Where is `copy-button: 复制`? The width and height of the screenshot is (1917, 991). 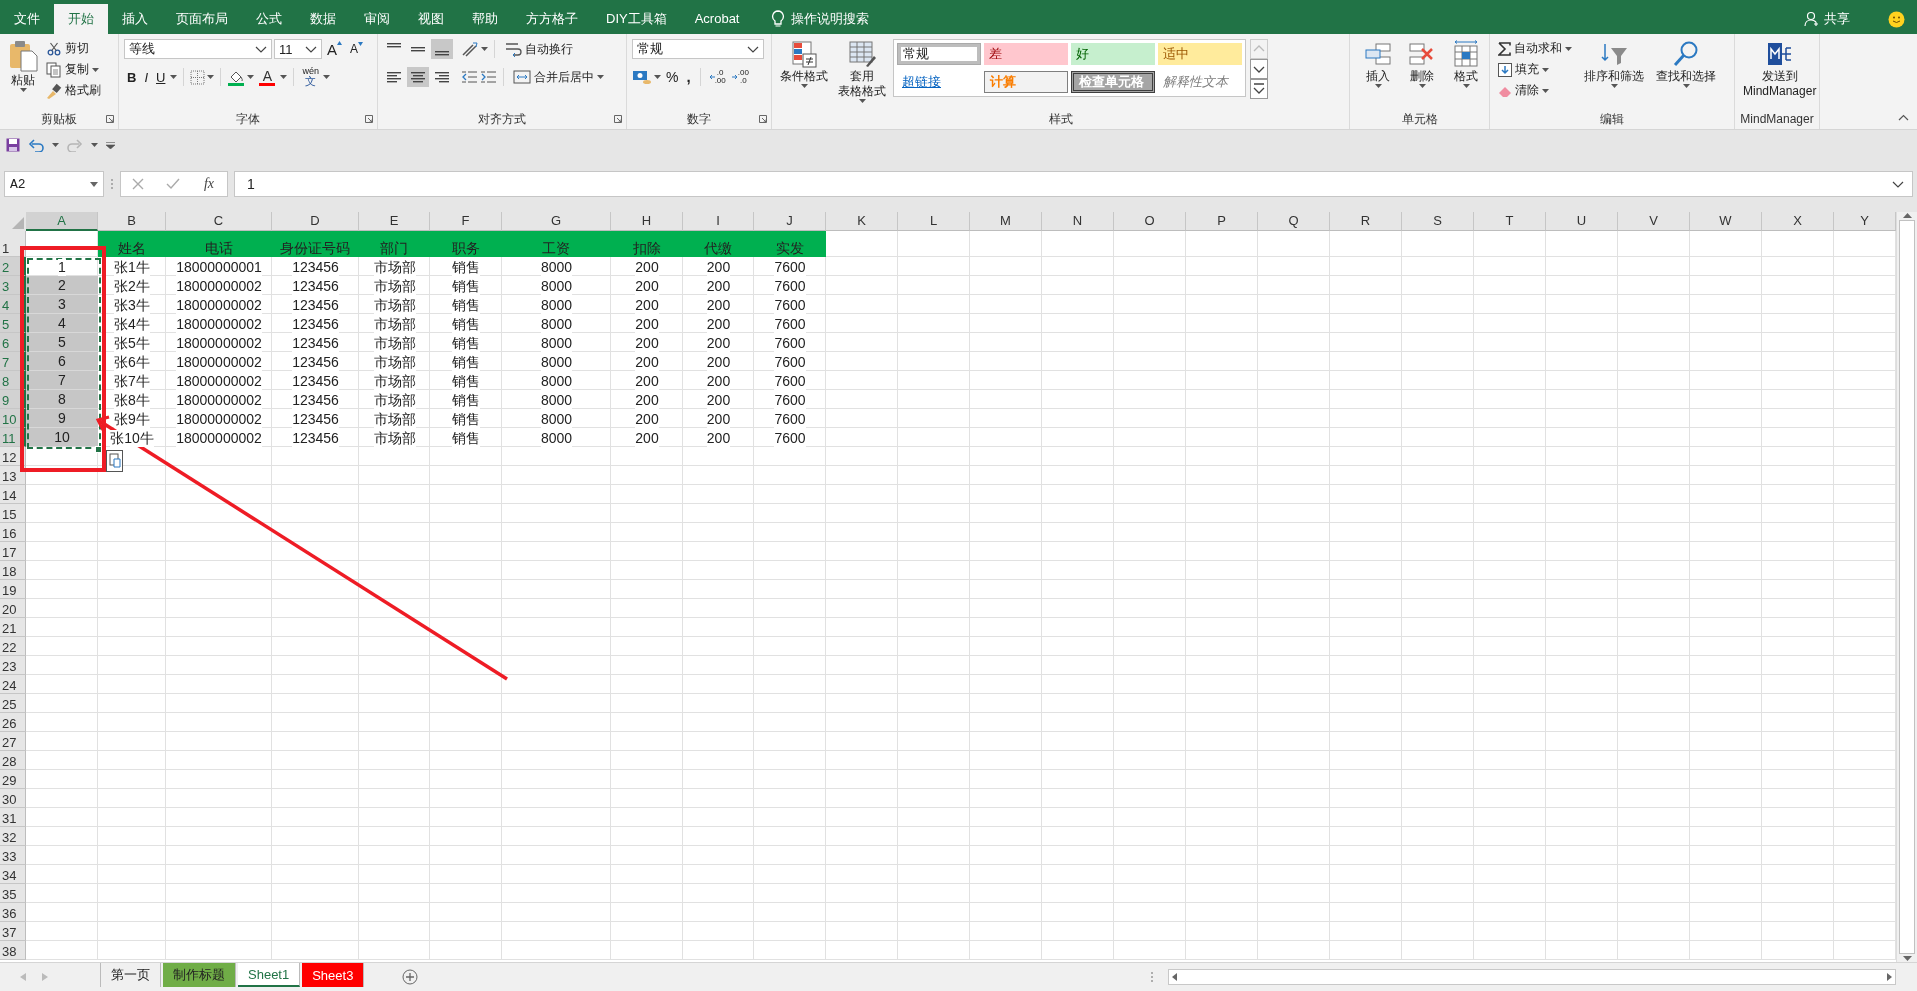
copy-button: 复制 is located at coordinates (73, 69).